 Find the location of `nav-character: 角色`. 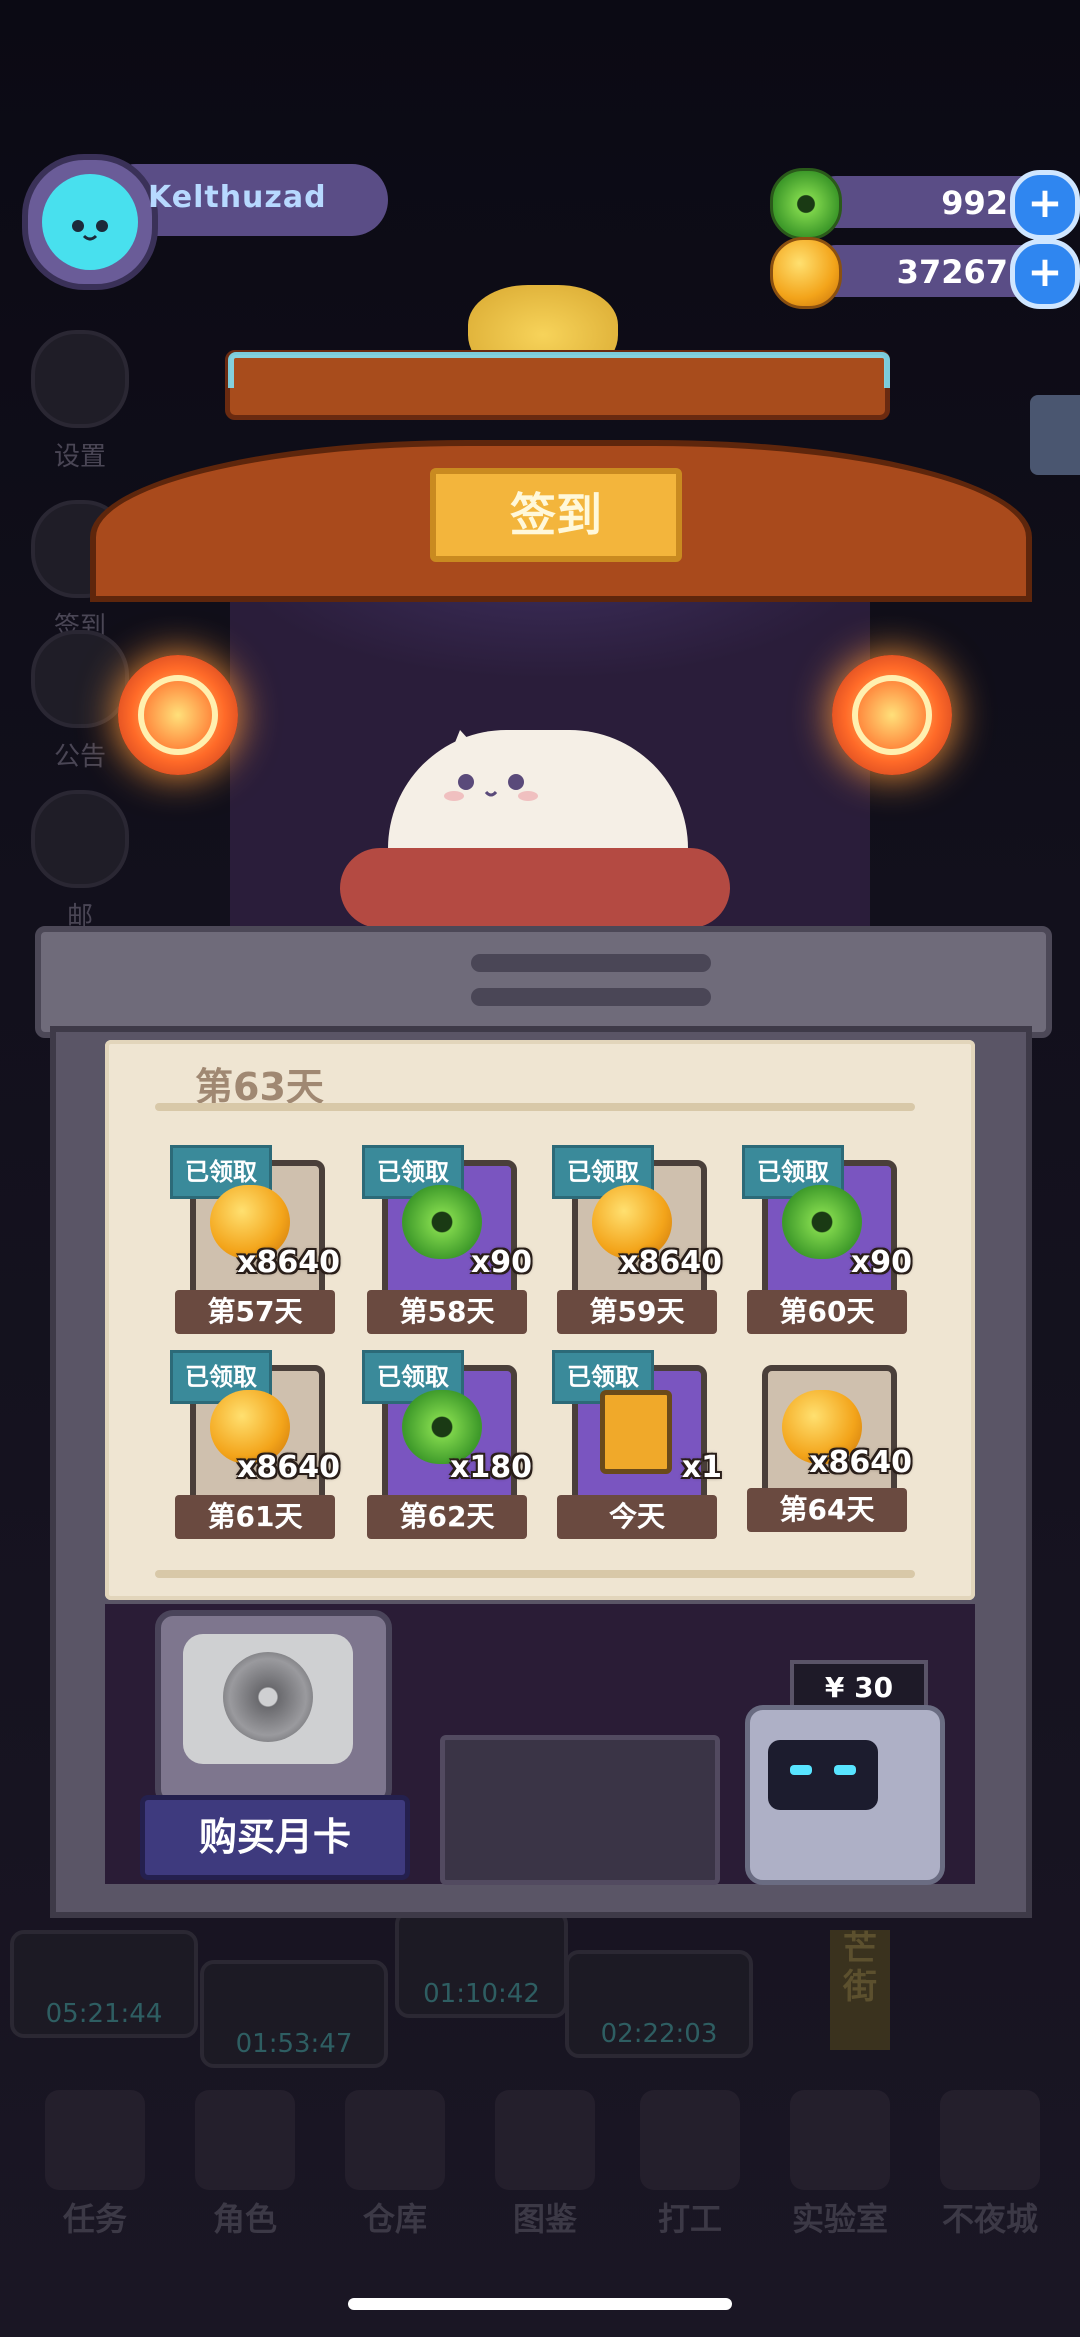

nav-character: 角色 is located at coordinates (245, 2165).